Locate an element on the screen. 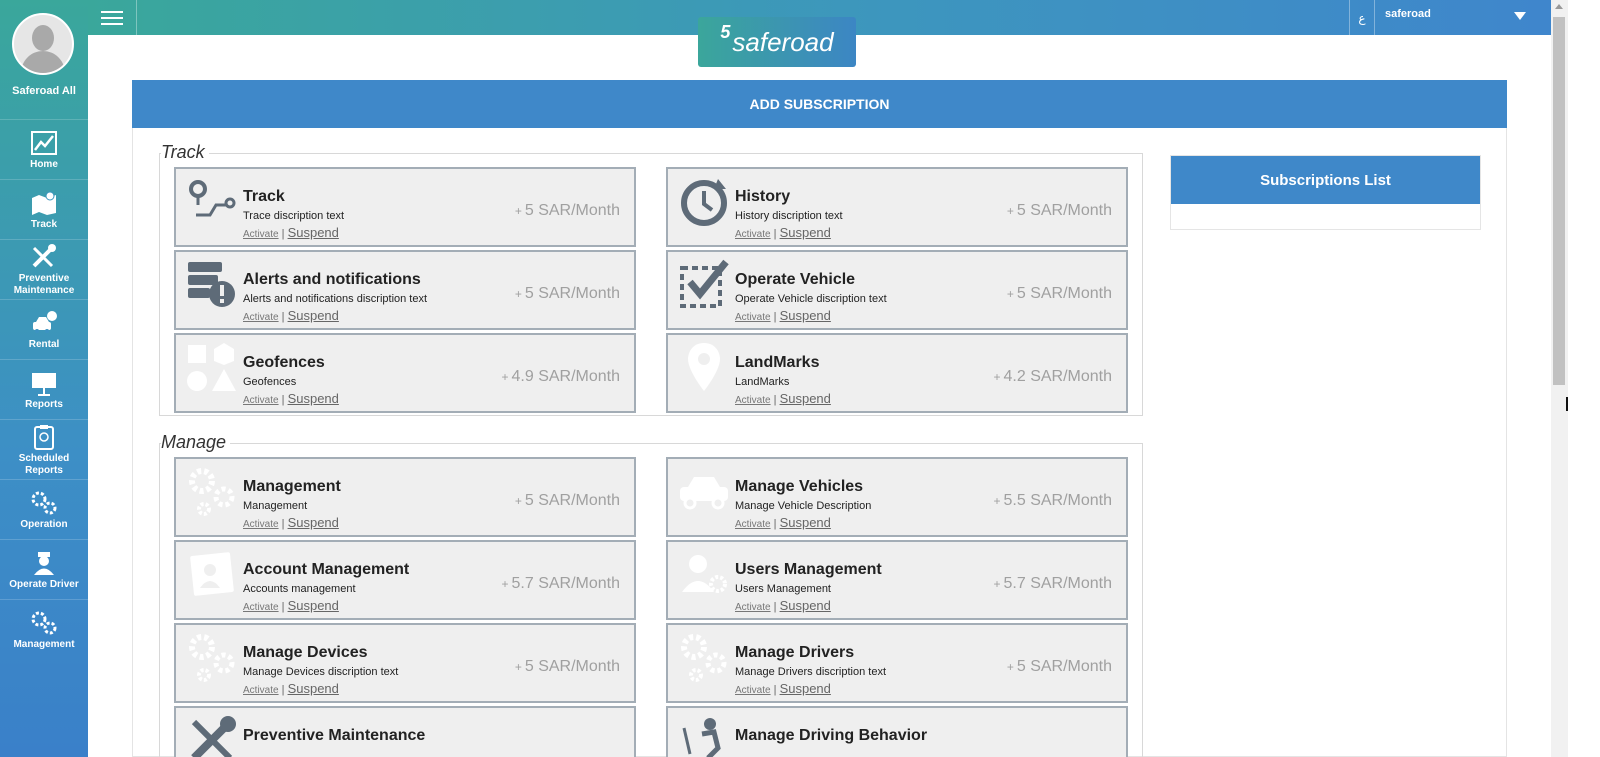 This screenshot has height=757, width=1600. history-clock-icon is located at coordinates (704, 201).